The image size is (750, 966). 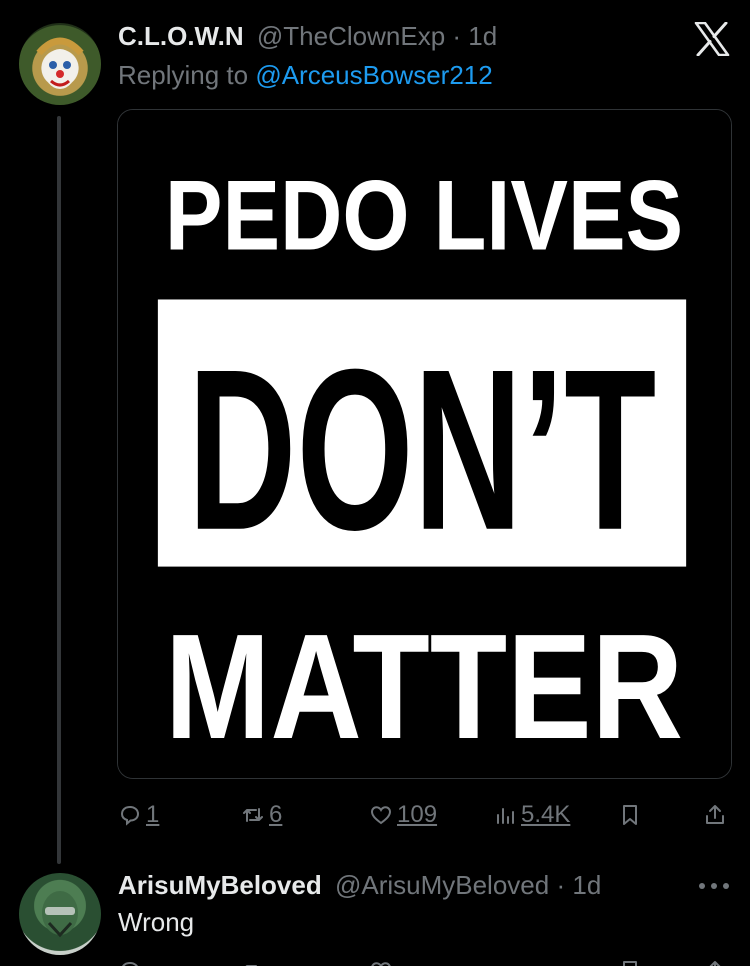 I want to click on reply2-reply-button, so click(x=130, y=960).